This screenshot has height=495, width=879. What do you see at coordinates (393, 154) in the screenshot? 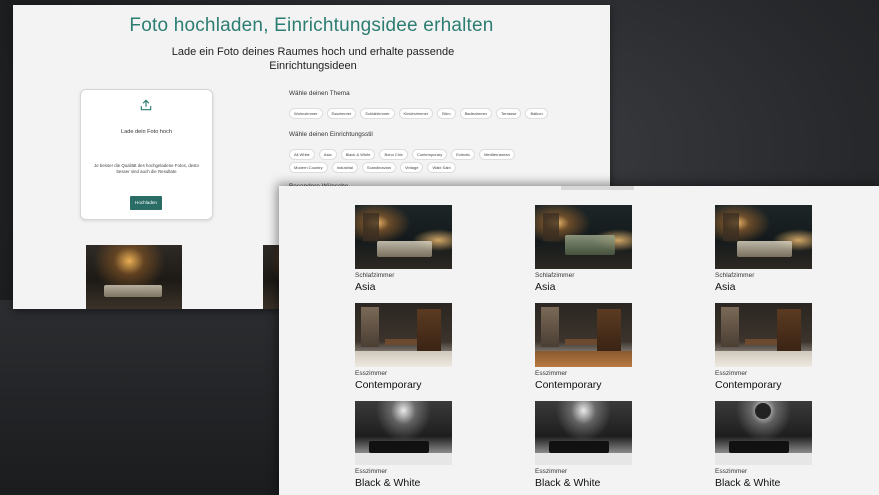
I see `style-chip: Boho Chic` at bounding box center [393, 154].